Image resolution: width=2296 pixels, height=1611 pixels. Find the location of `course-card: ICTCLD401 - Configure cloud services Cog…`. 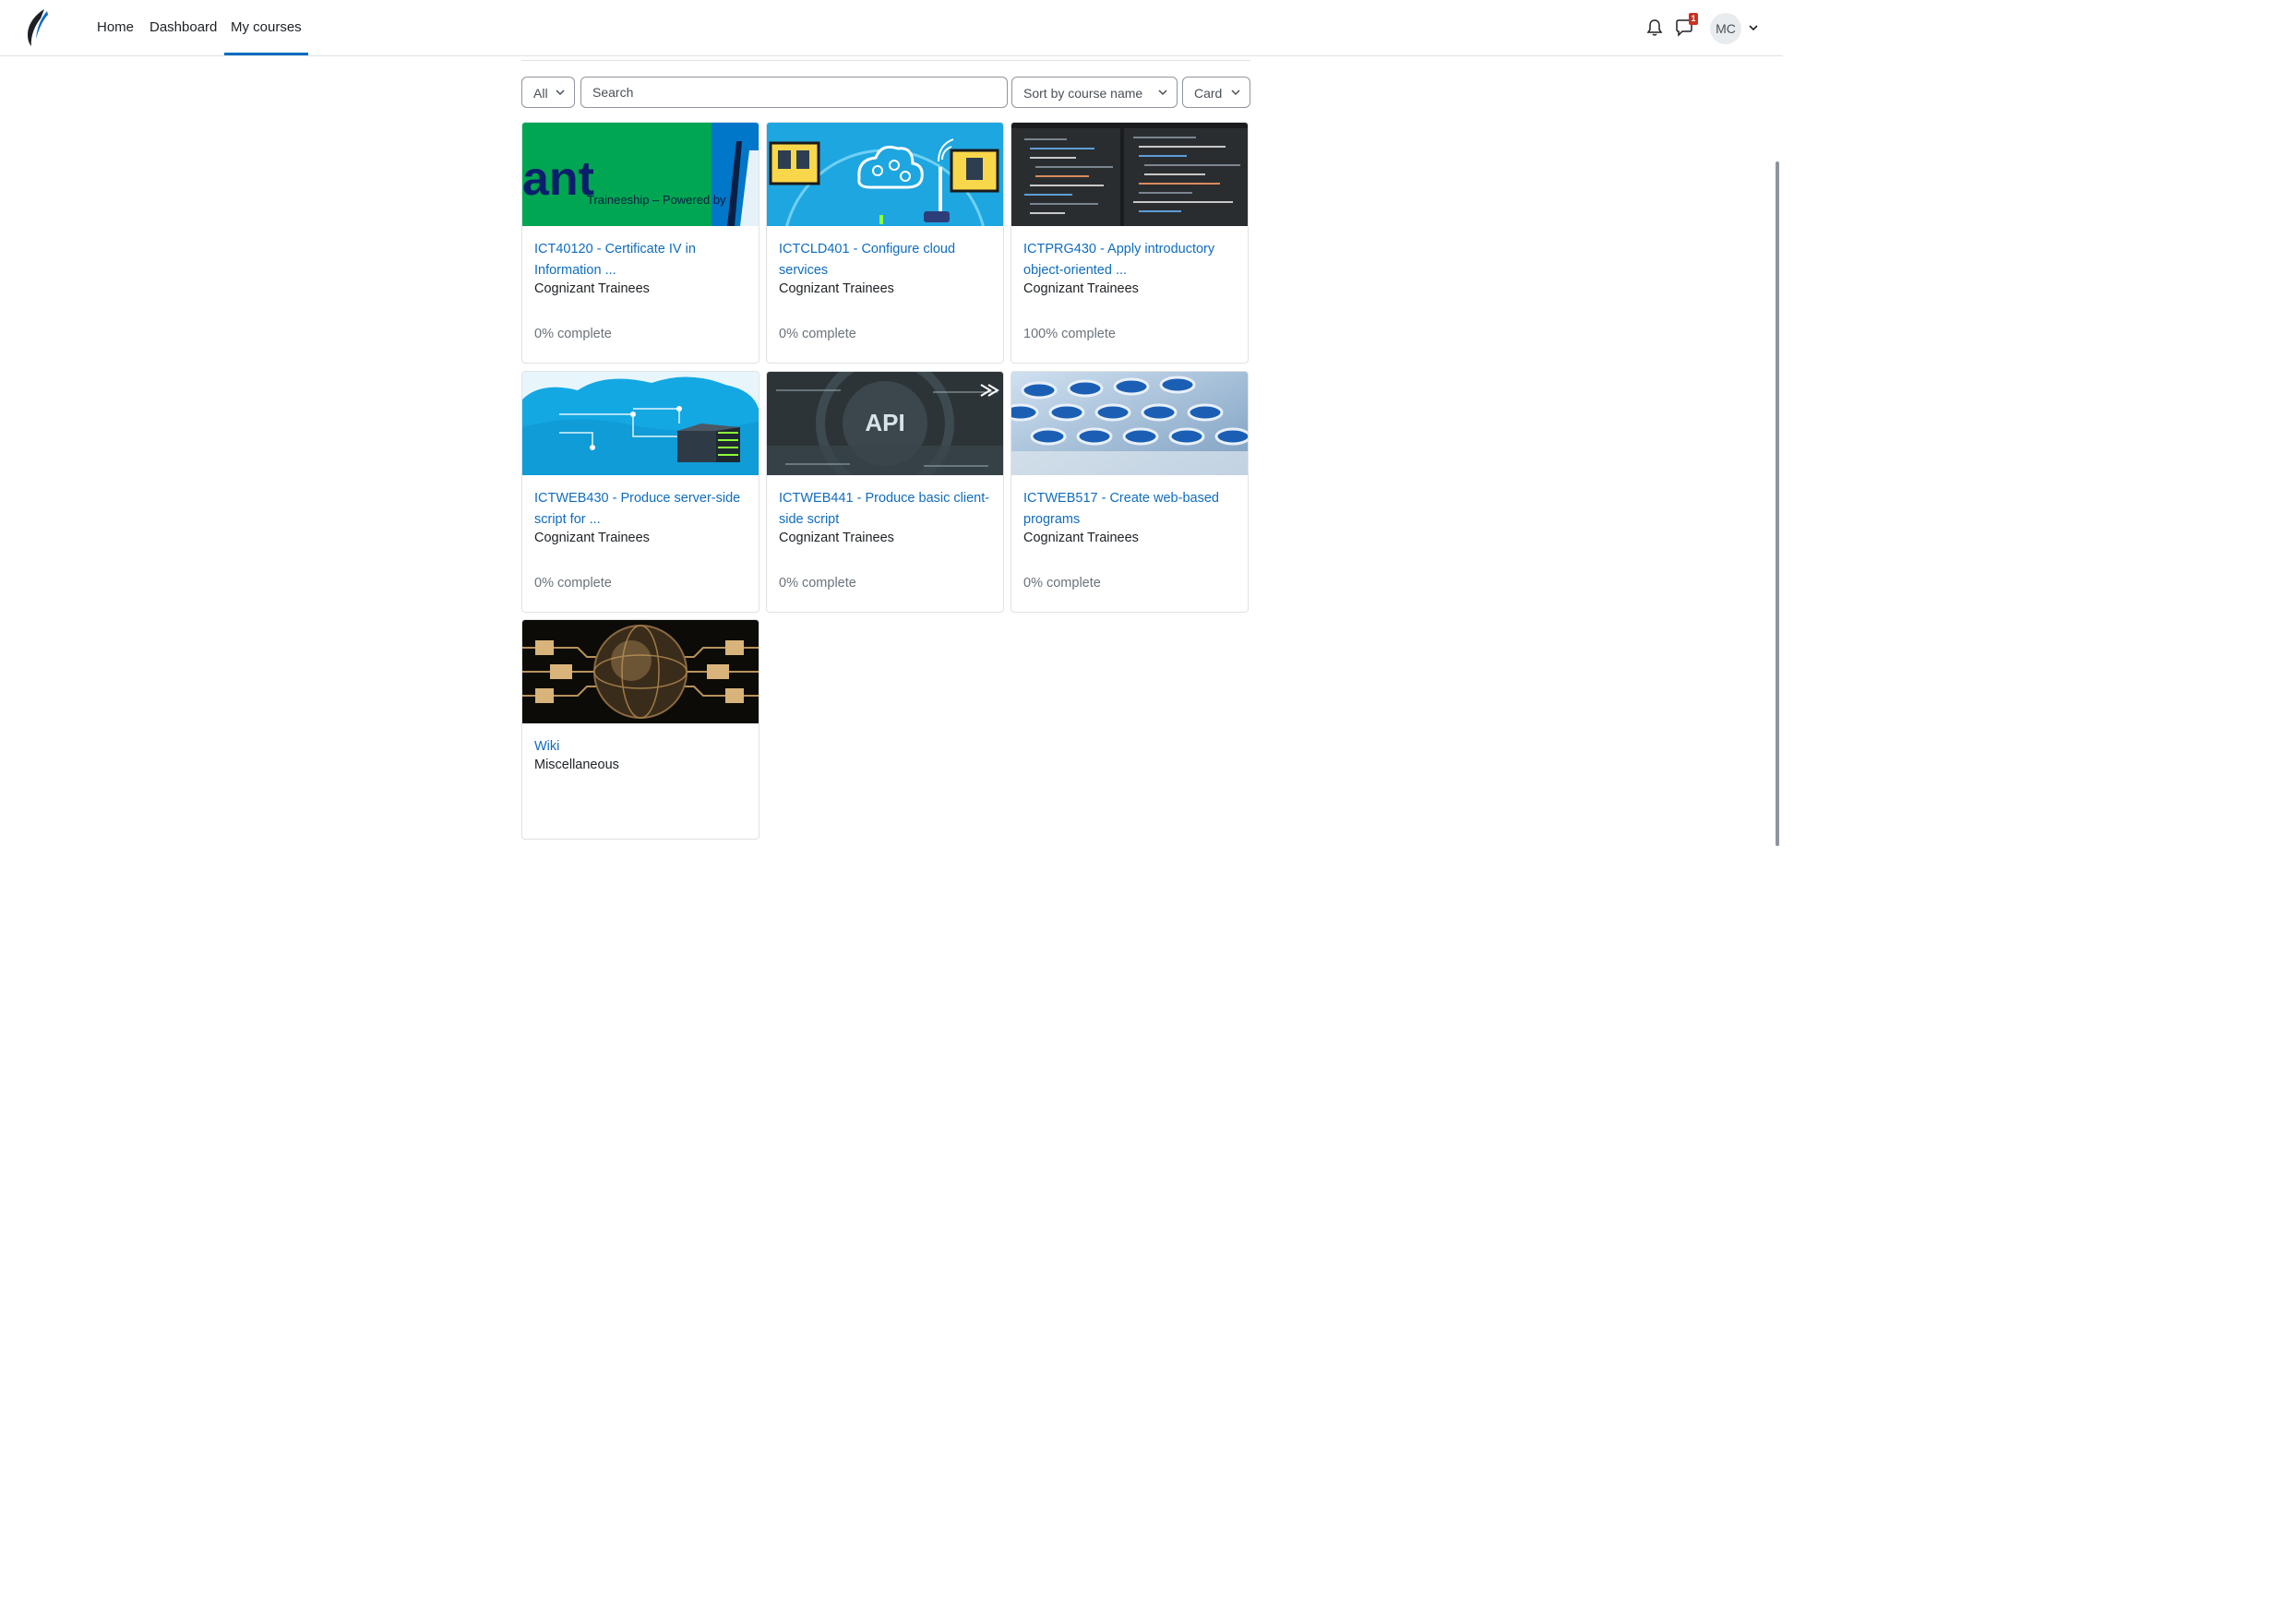

course-card: ICTCLD401 - Configure cloud services Cog… is located at coordinates (885, 243).